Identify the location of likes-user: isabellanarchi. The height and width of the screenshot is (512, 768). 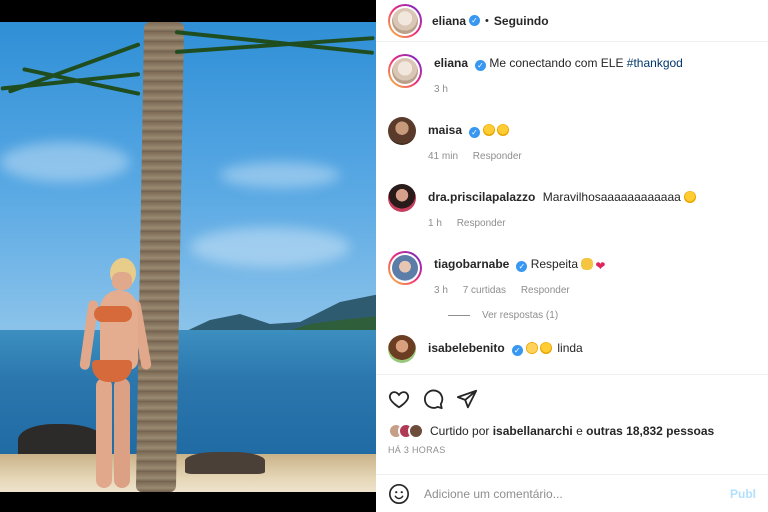
(533, 431).